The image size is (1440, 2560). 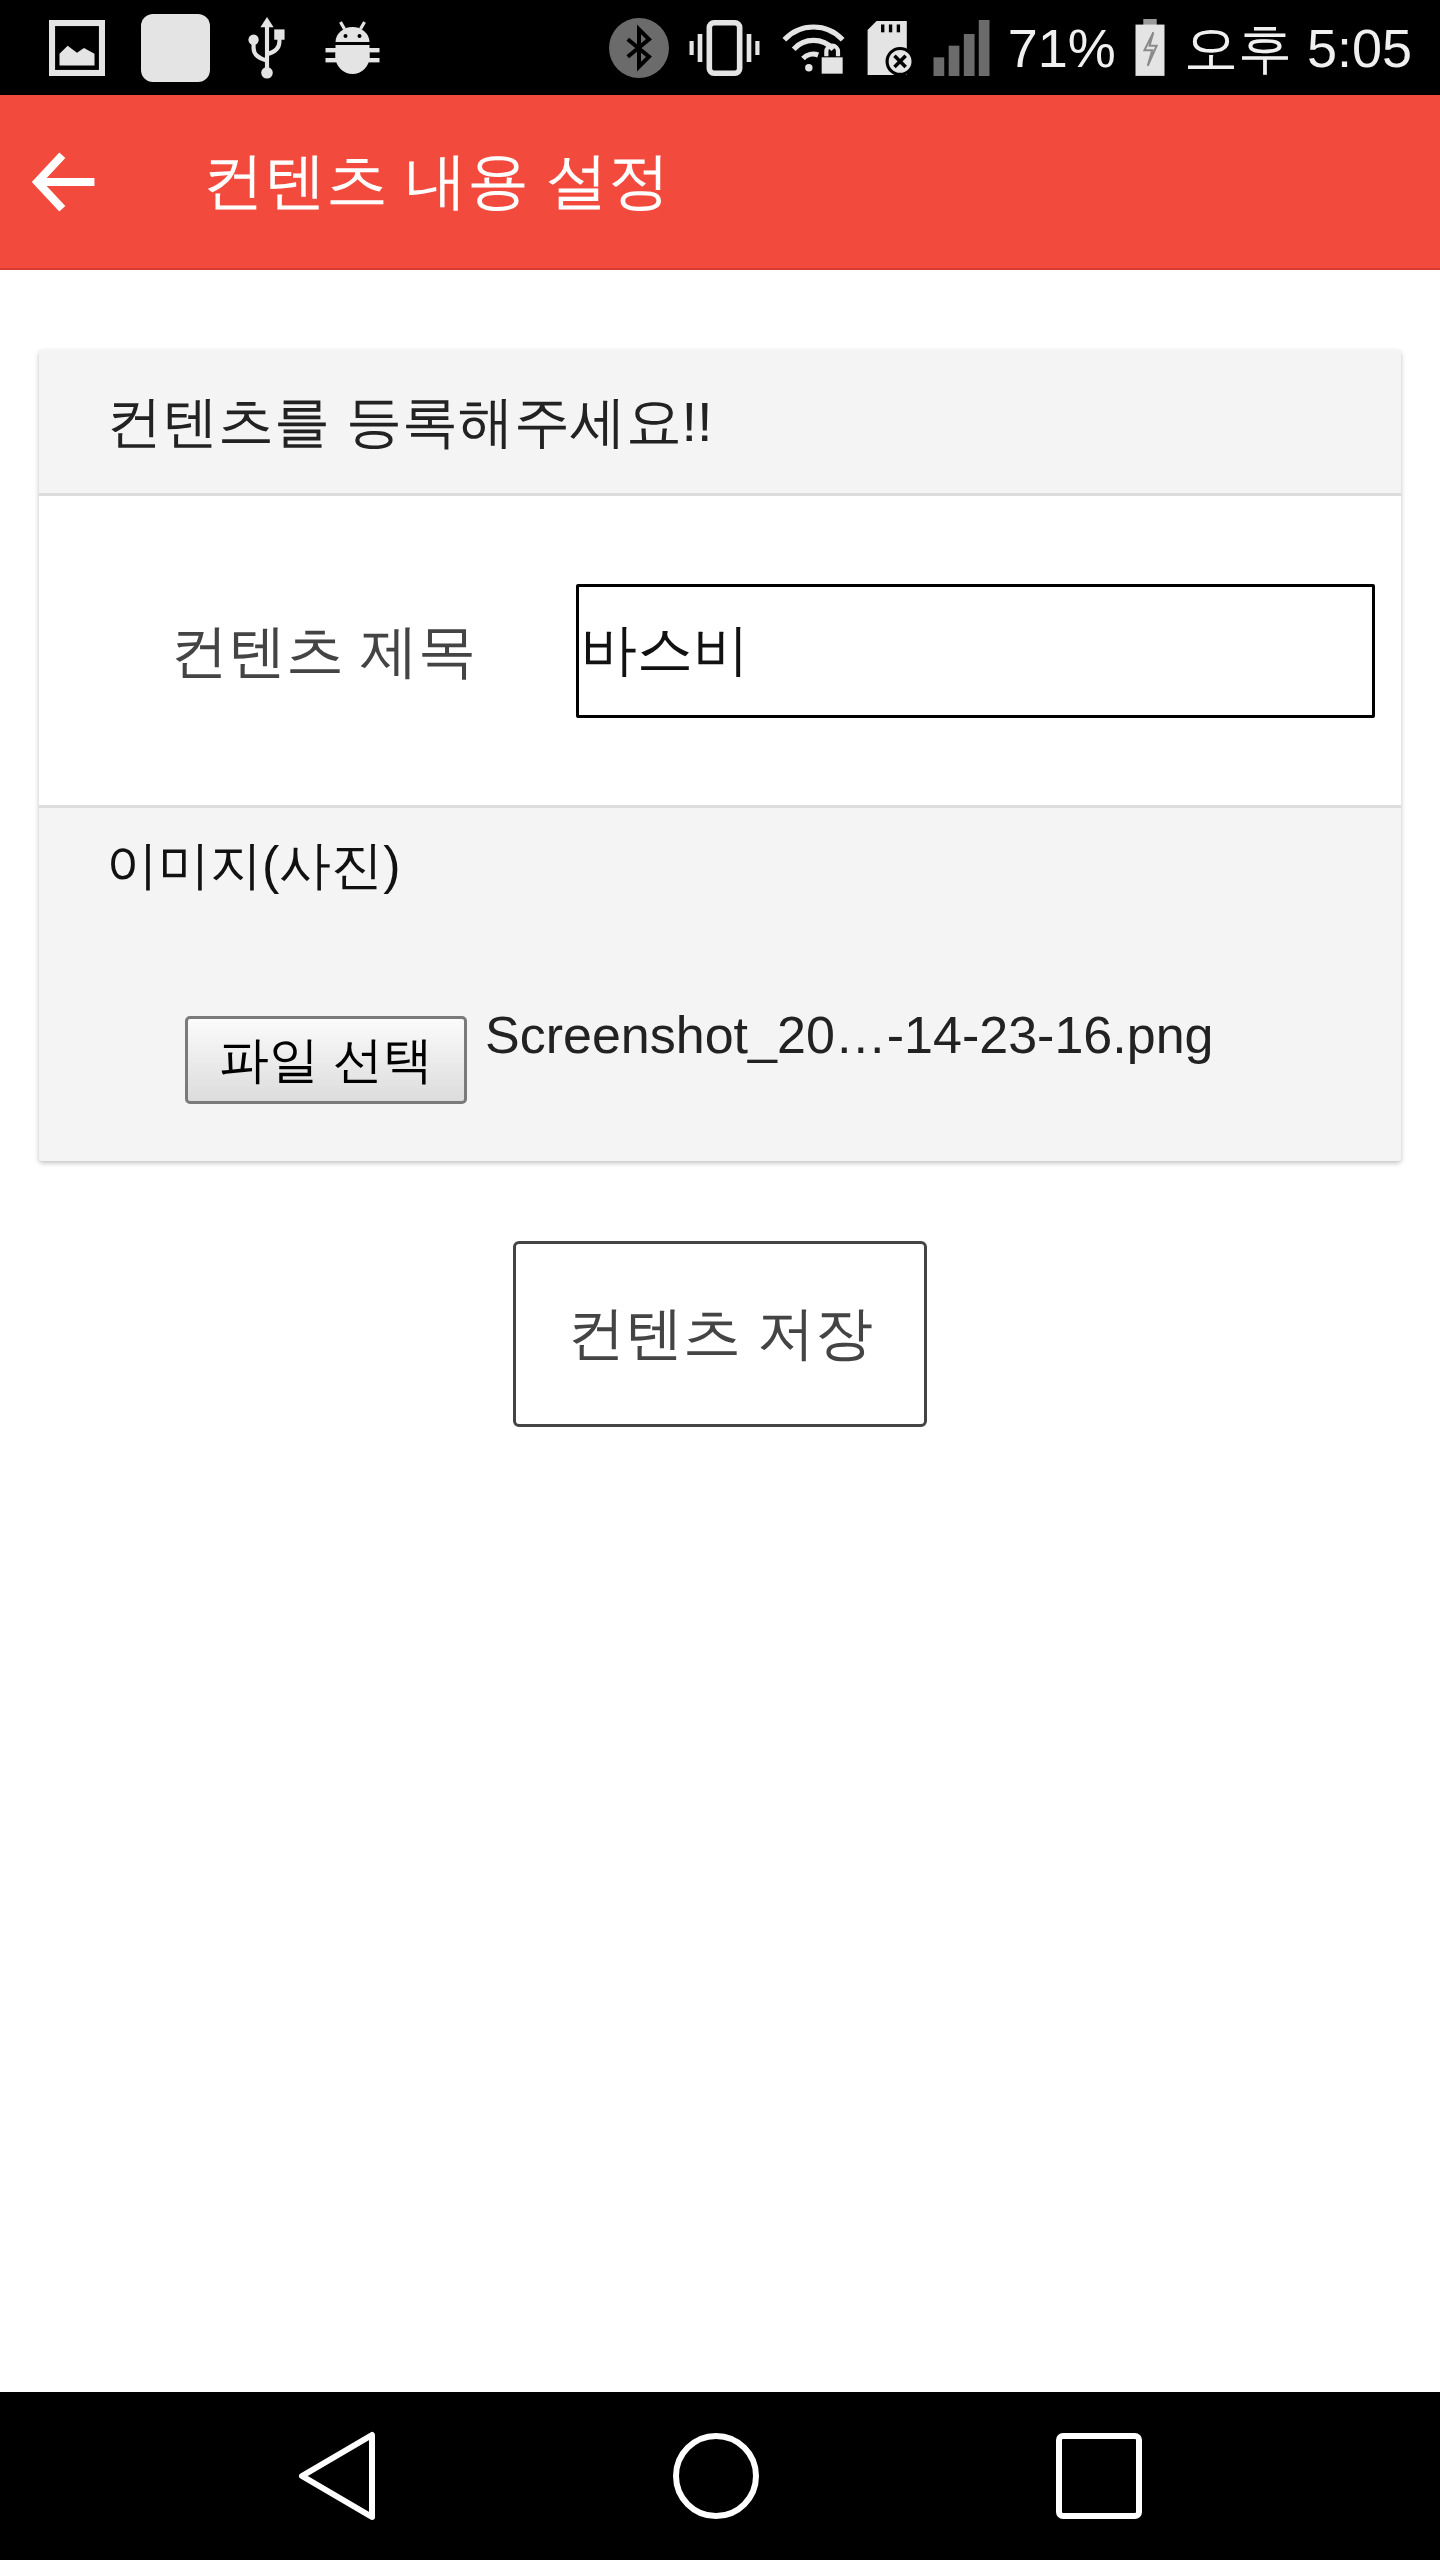 What do you see at coordinates (409, 421) in the screenshot?
I see `form-heading: 컨텐츠를 등록해주세요!!` at bounding box center [409, 421].